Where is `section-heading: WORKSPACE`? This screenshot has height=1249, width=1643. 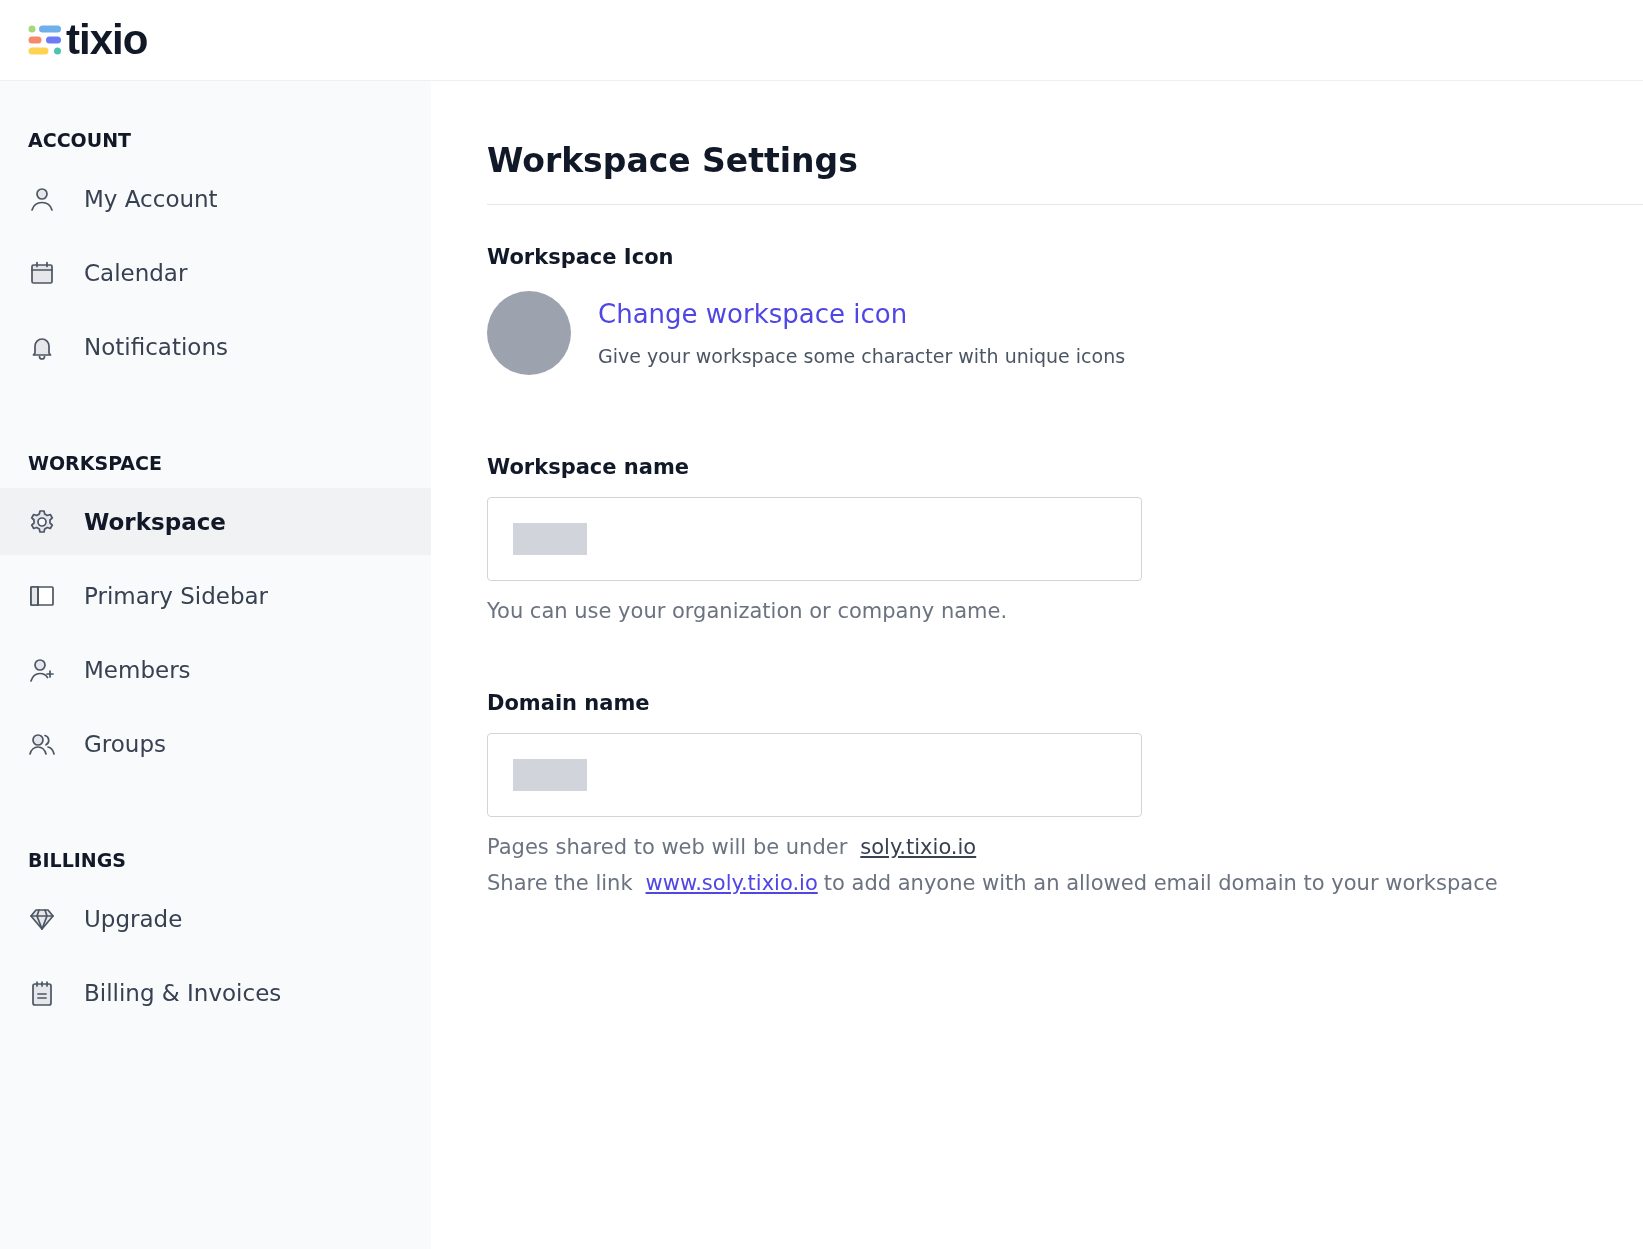
section-heading: WORKSPACE is located at coordinates (95, 463).